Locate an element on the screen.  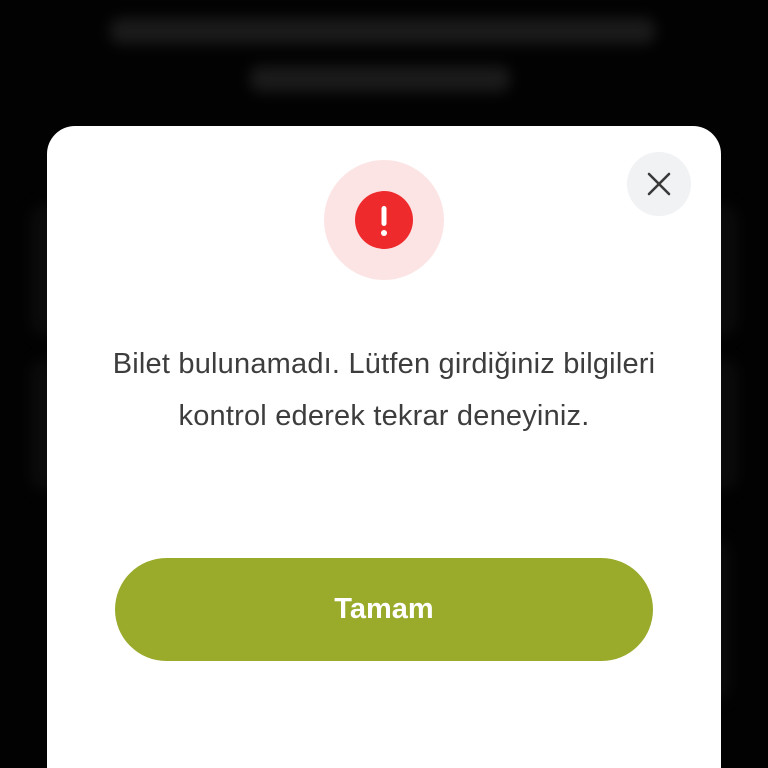
alert-icon-halo is located at coordinates (384, 220).